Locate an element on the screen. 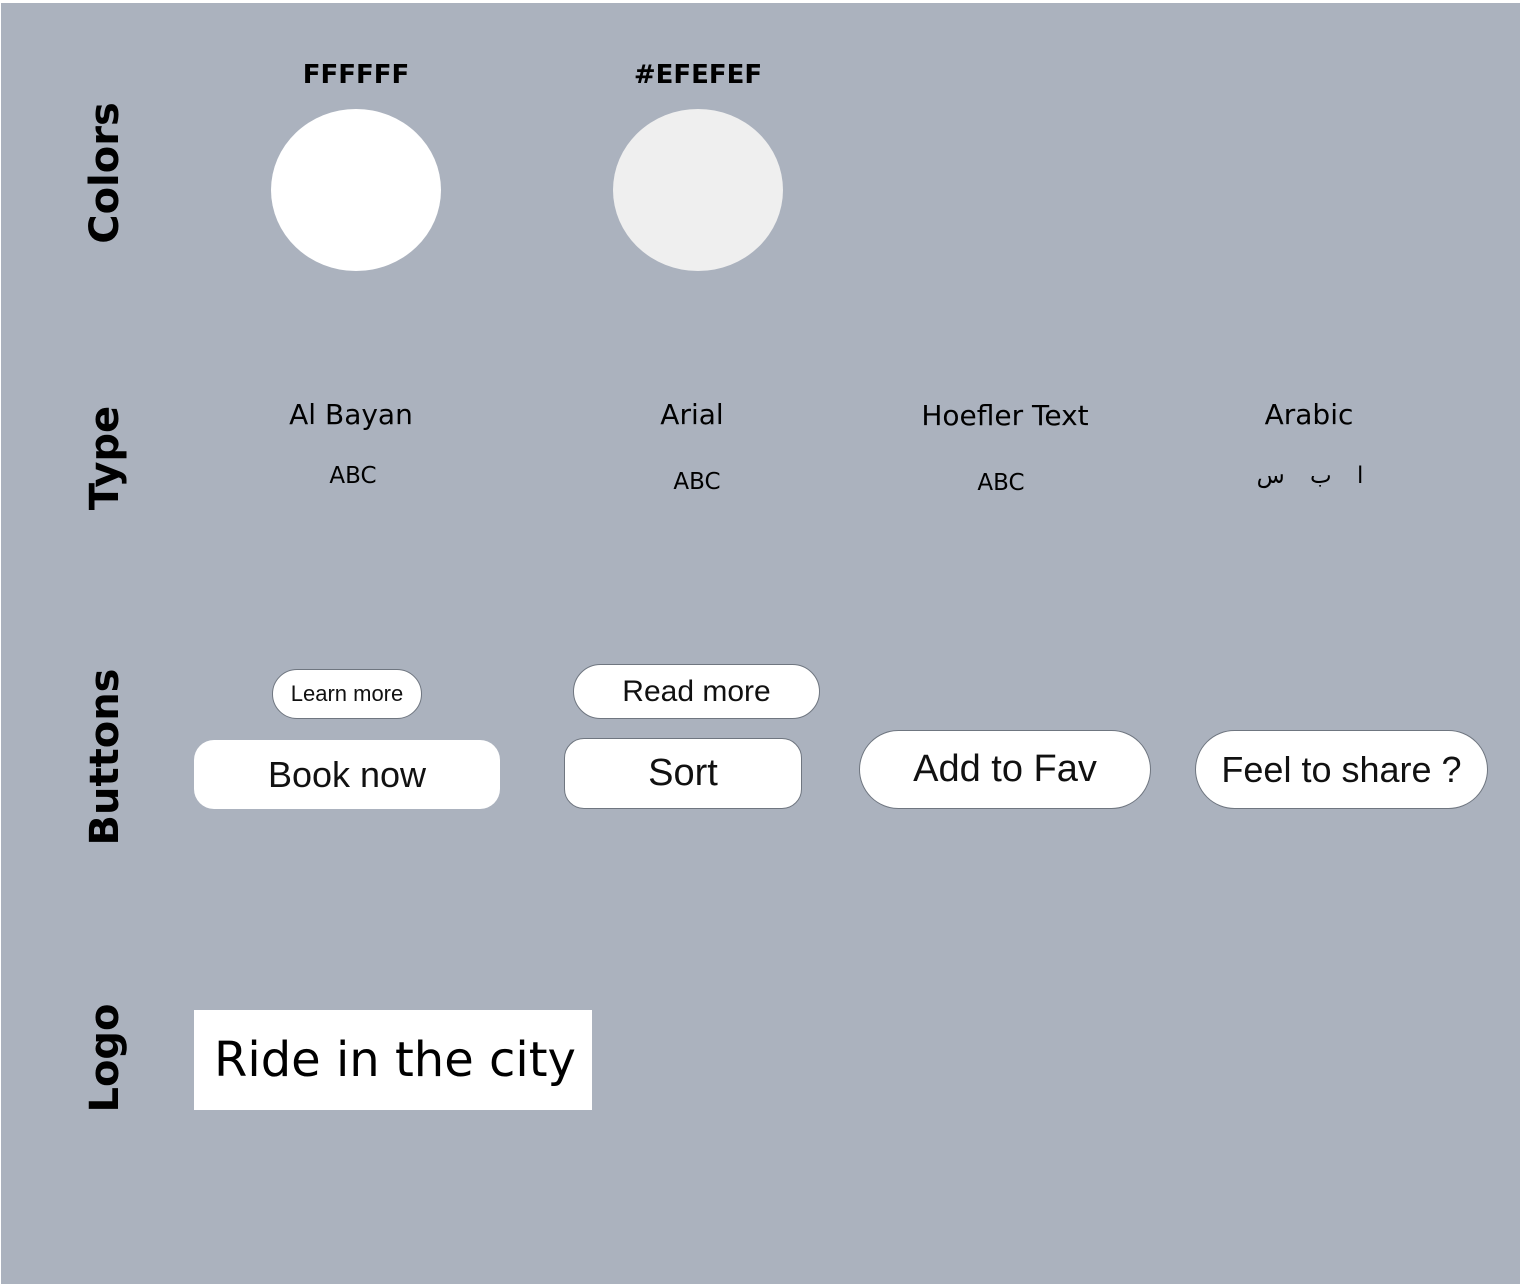 The width and height of the screenshot is (1522, 1286). book-now-button: Book now is located at coordinates (347, 774).